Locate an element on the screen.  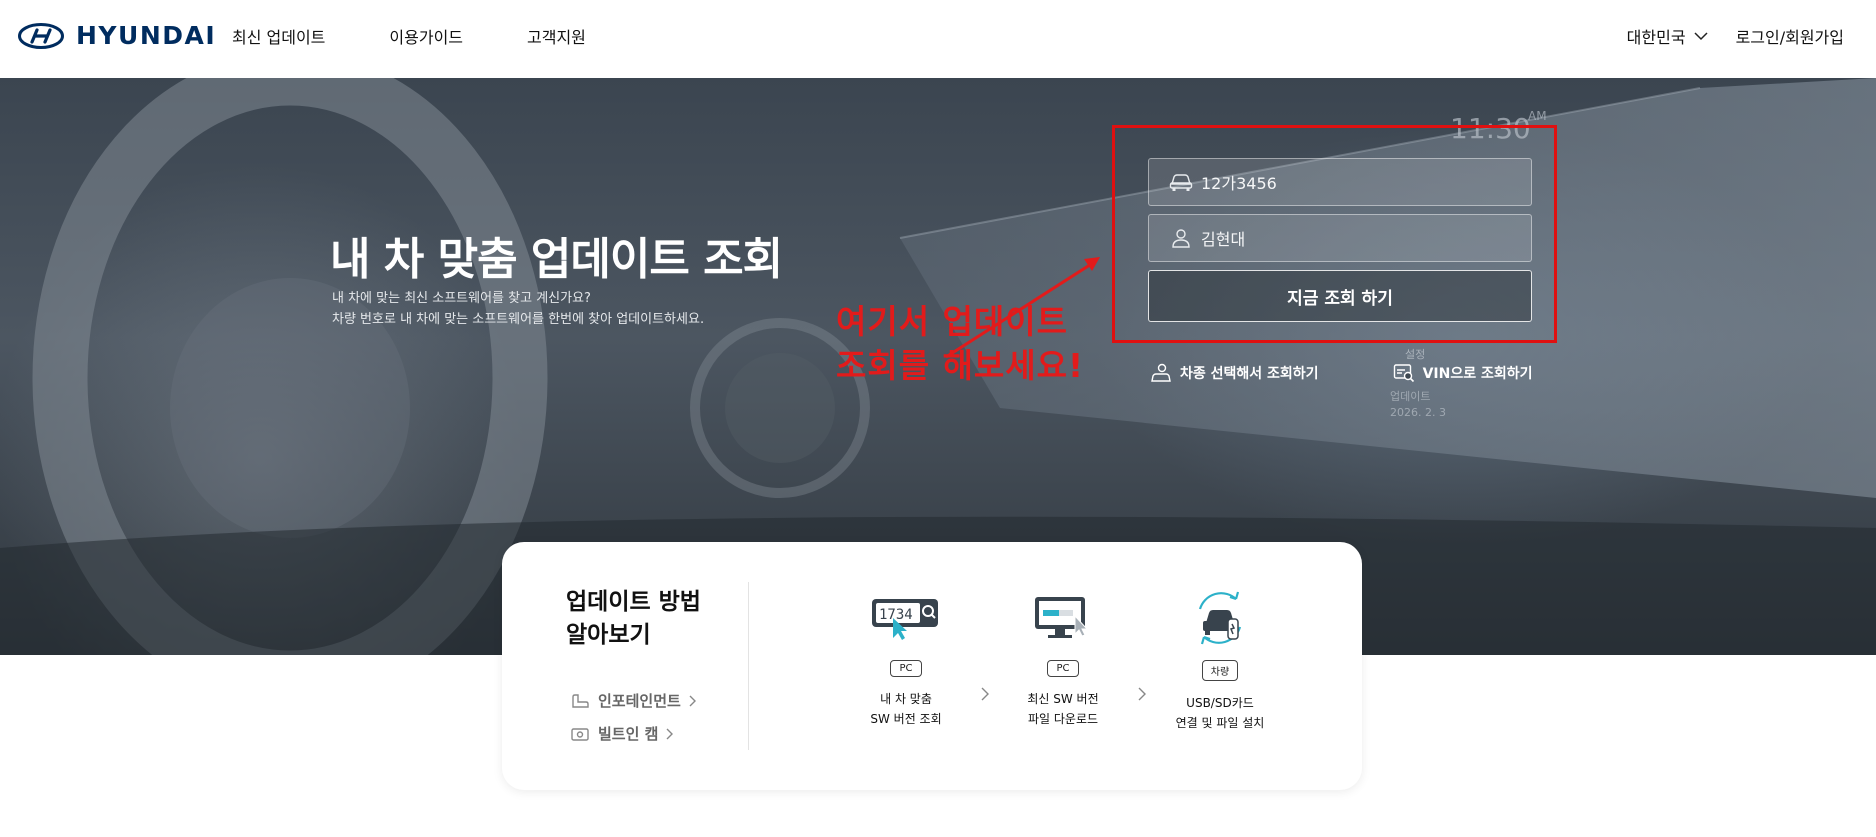
hyundai-logo-icon is located at coordinates (41, 35).